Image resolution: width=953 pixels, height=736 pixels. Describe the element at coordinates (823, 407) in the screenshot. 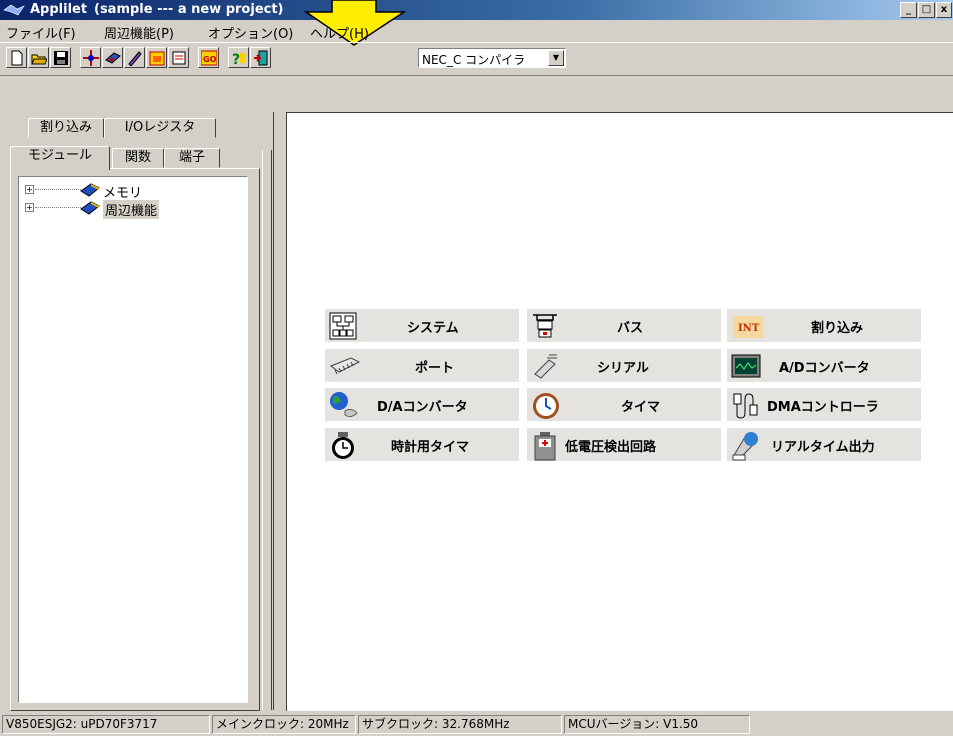

I see `function-label: DMAコントローラ` at that location.